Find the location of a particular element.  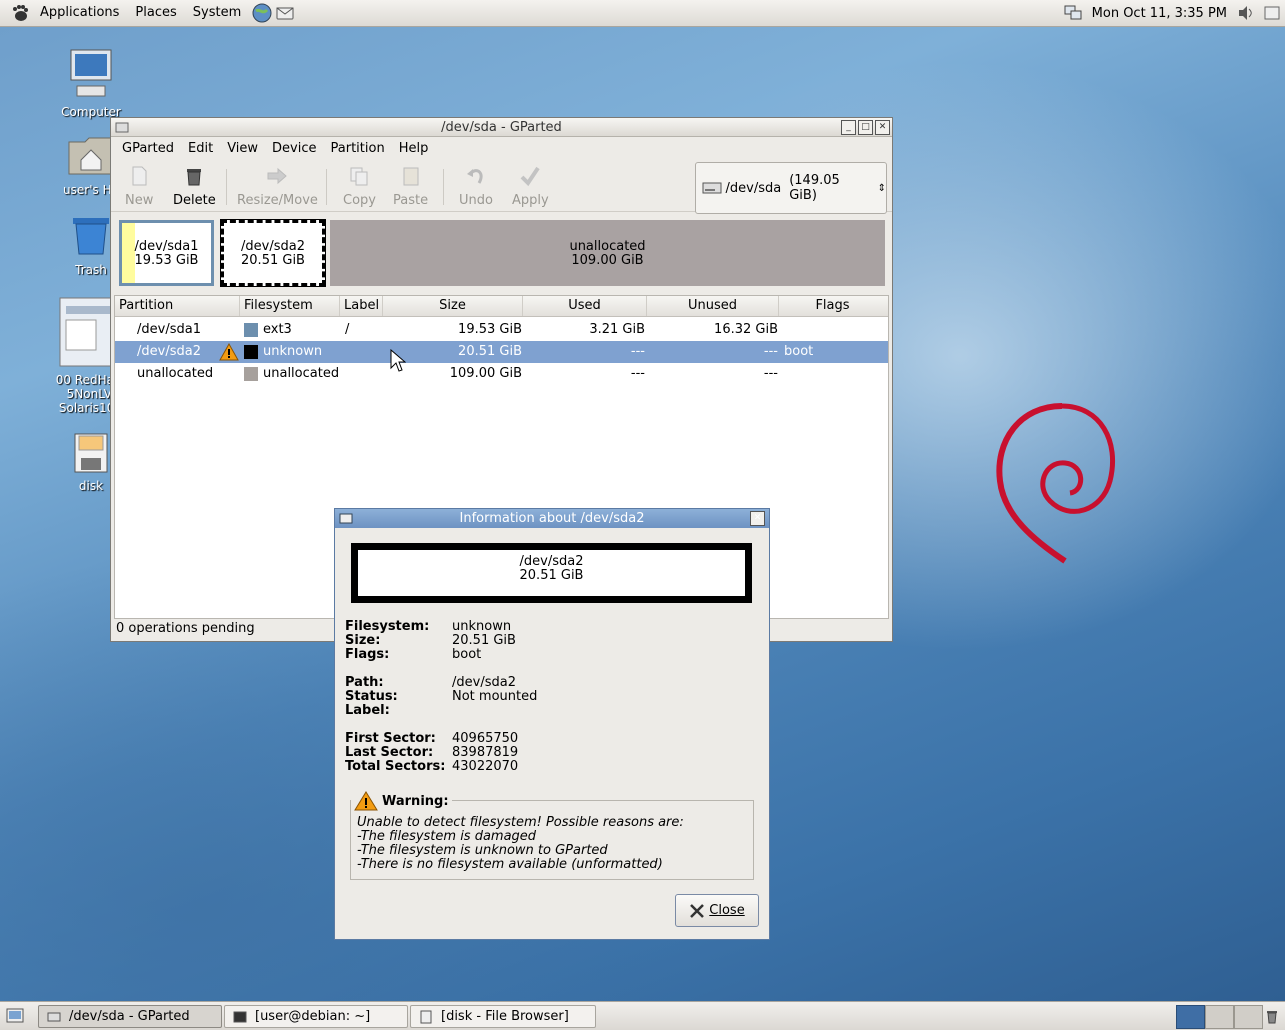

checkmark-icon is located at coordinates (530, 176).